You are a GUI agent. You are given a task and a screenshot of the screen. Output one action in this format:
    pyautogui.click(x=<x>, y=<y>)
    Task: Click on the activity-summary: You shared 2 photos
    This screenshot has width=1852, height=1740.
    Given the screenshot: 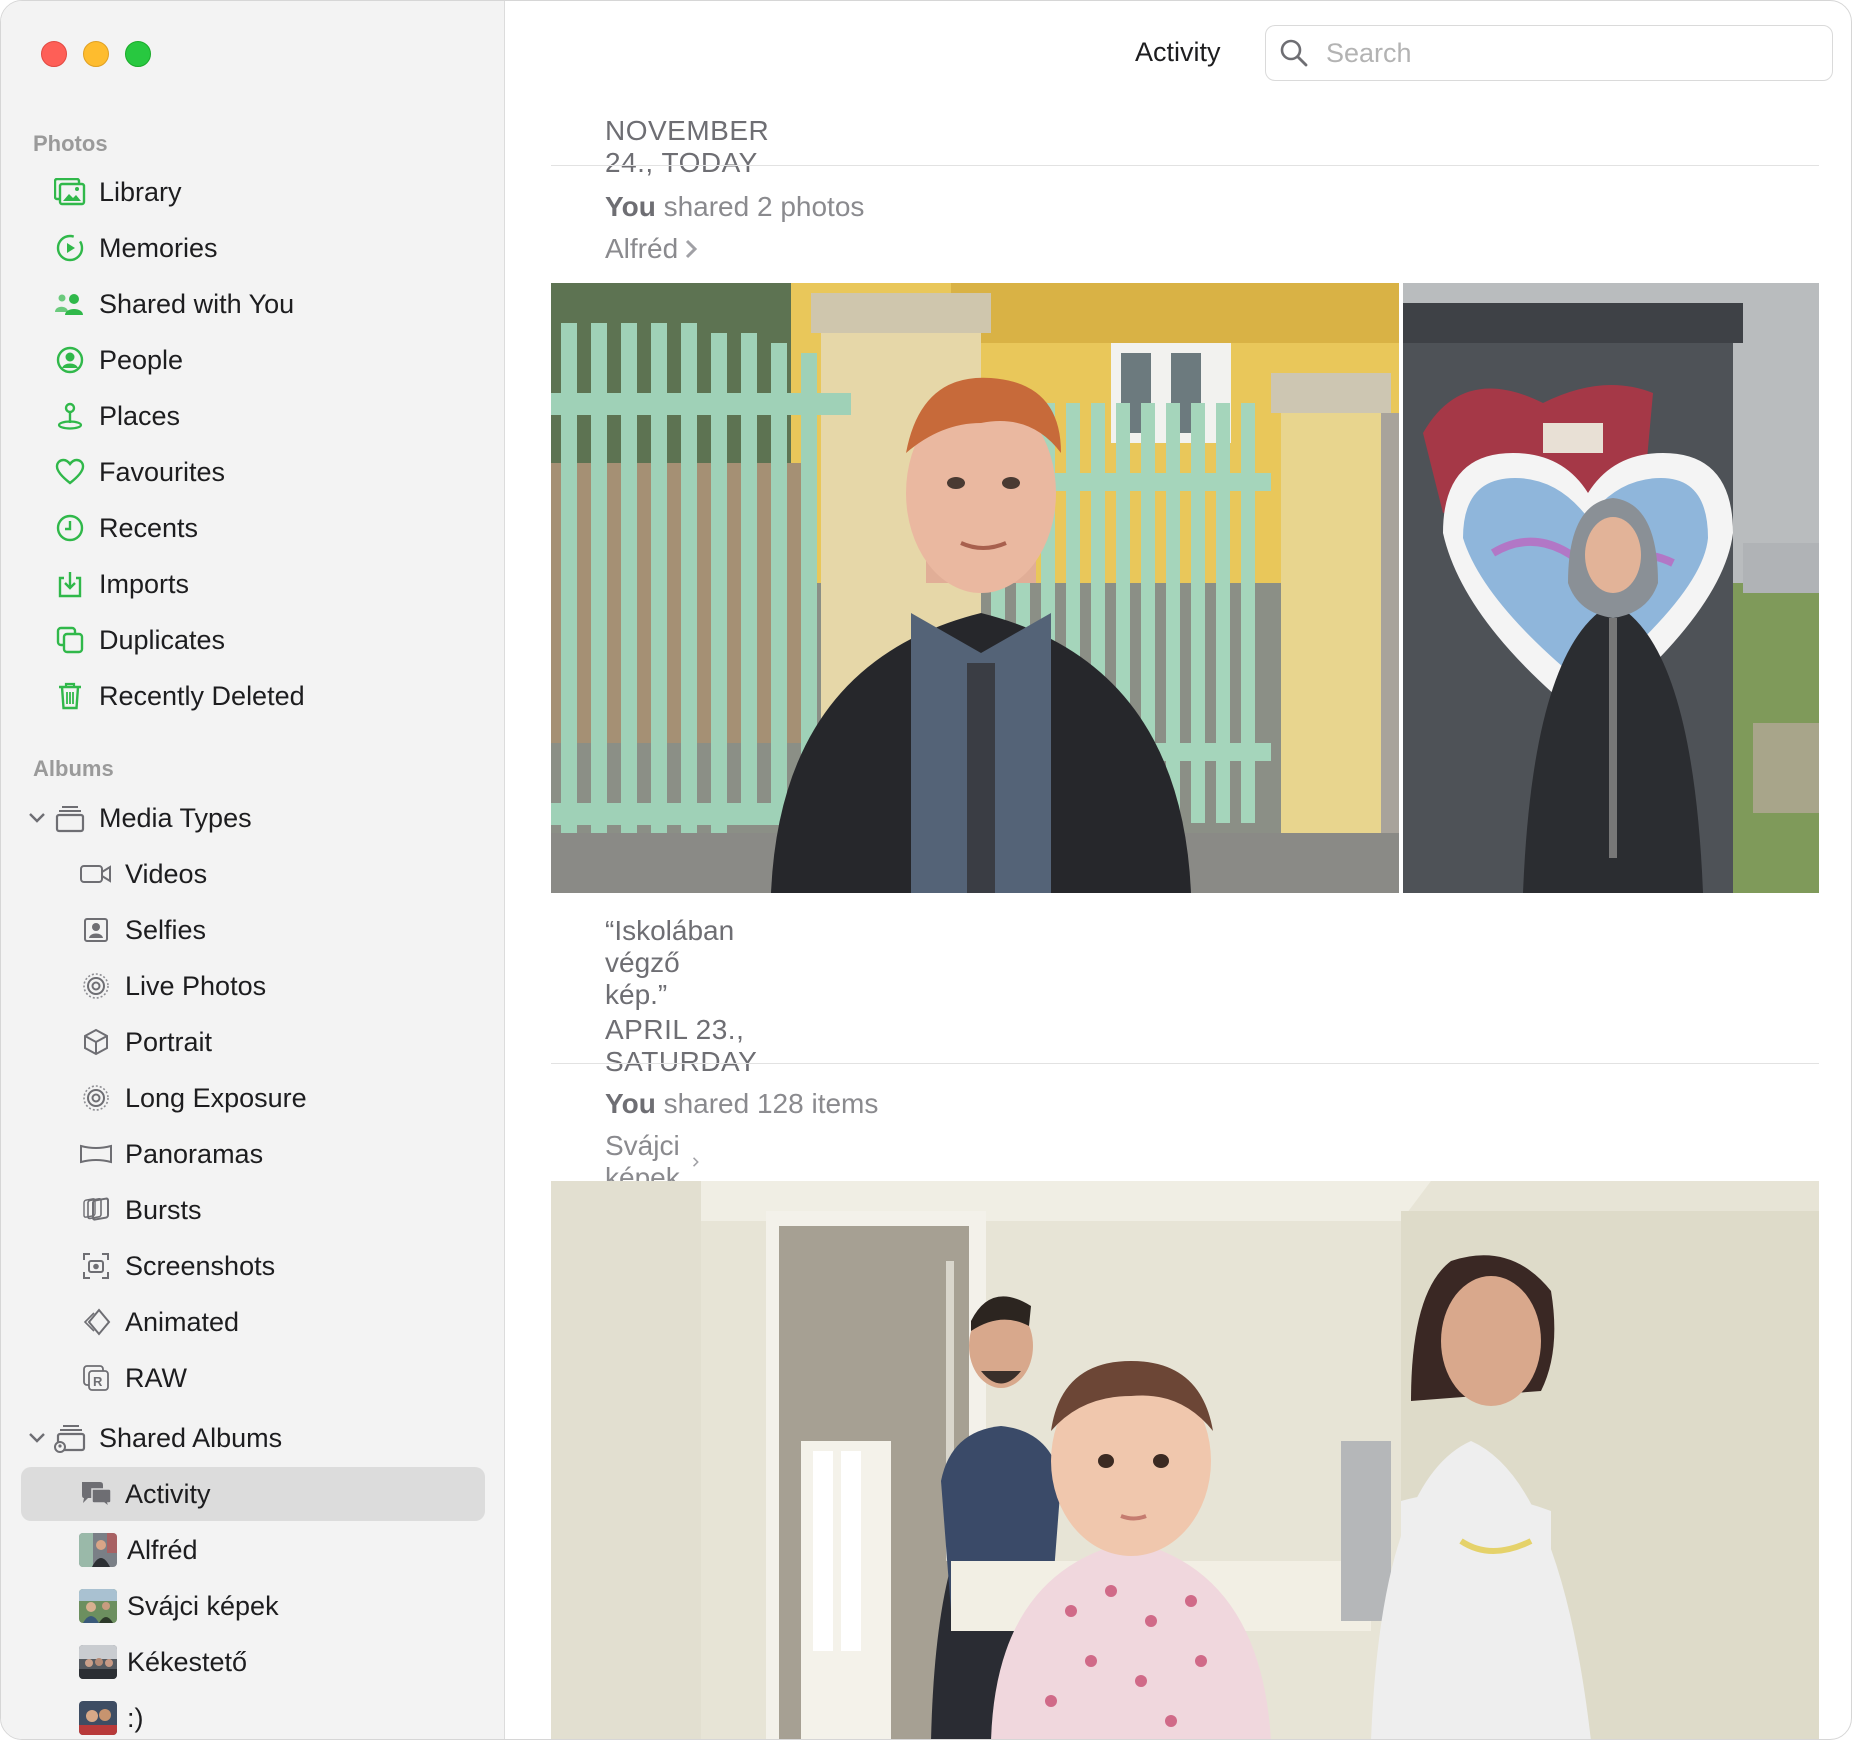 What is the action you would take?
    pyautogui.click(x=734, y=207)
    